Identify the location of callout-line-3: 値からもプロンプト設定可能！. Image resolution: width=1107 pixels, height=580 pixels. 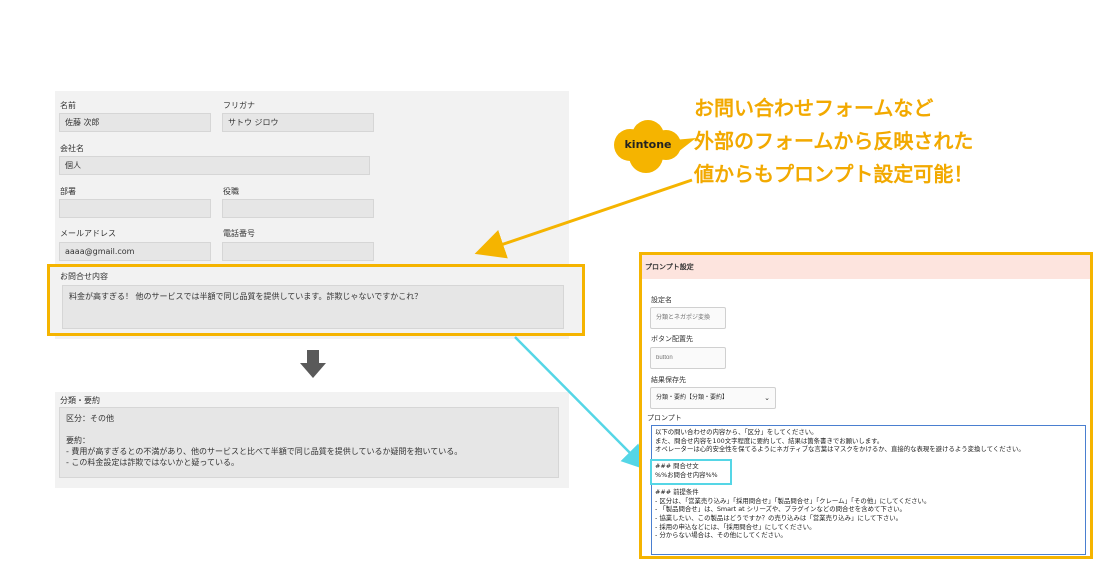
(834, 174).